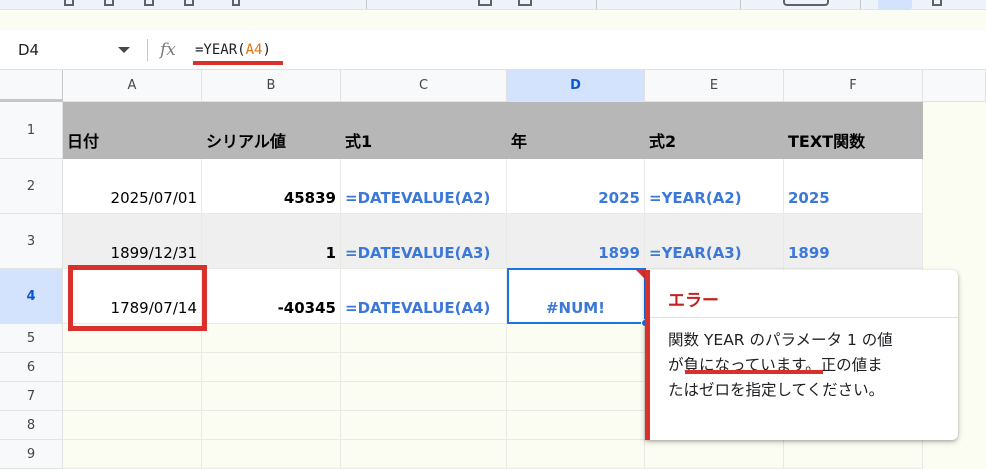 Image resolution: width=986 pixels, height=469 pixels. What do you see at coordinates (853, 454) in the screenshot?
I see `cell-f9` at bounding box center [853, 454].